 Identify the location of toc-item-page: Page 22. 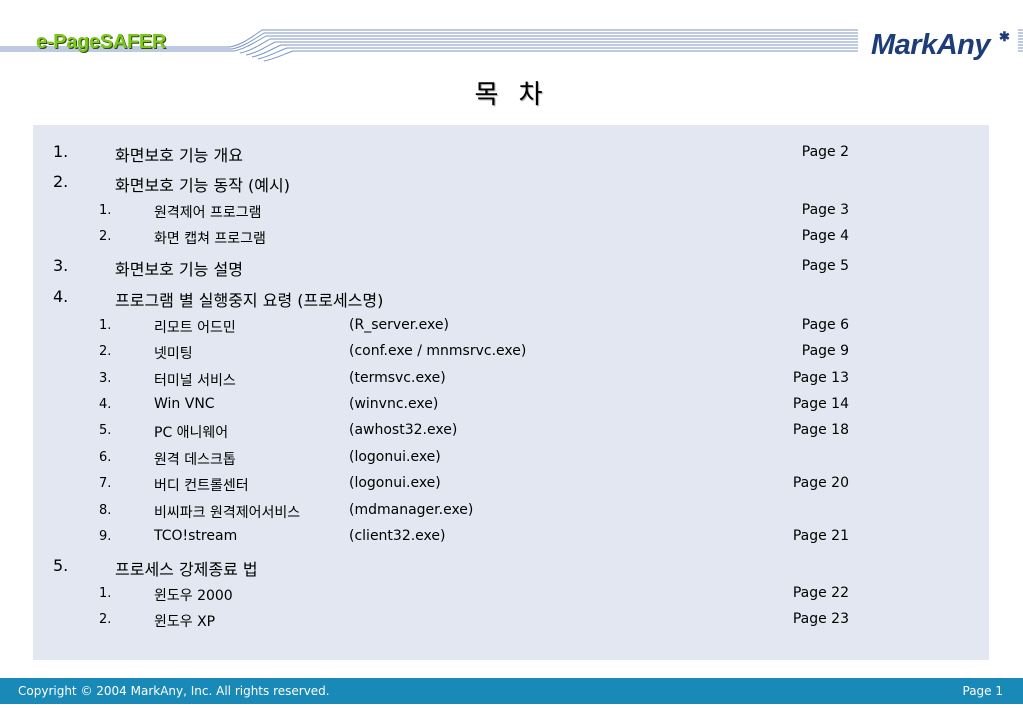
(820, 593).